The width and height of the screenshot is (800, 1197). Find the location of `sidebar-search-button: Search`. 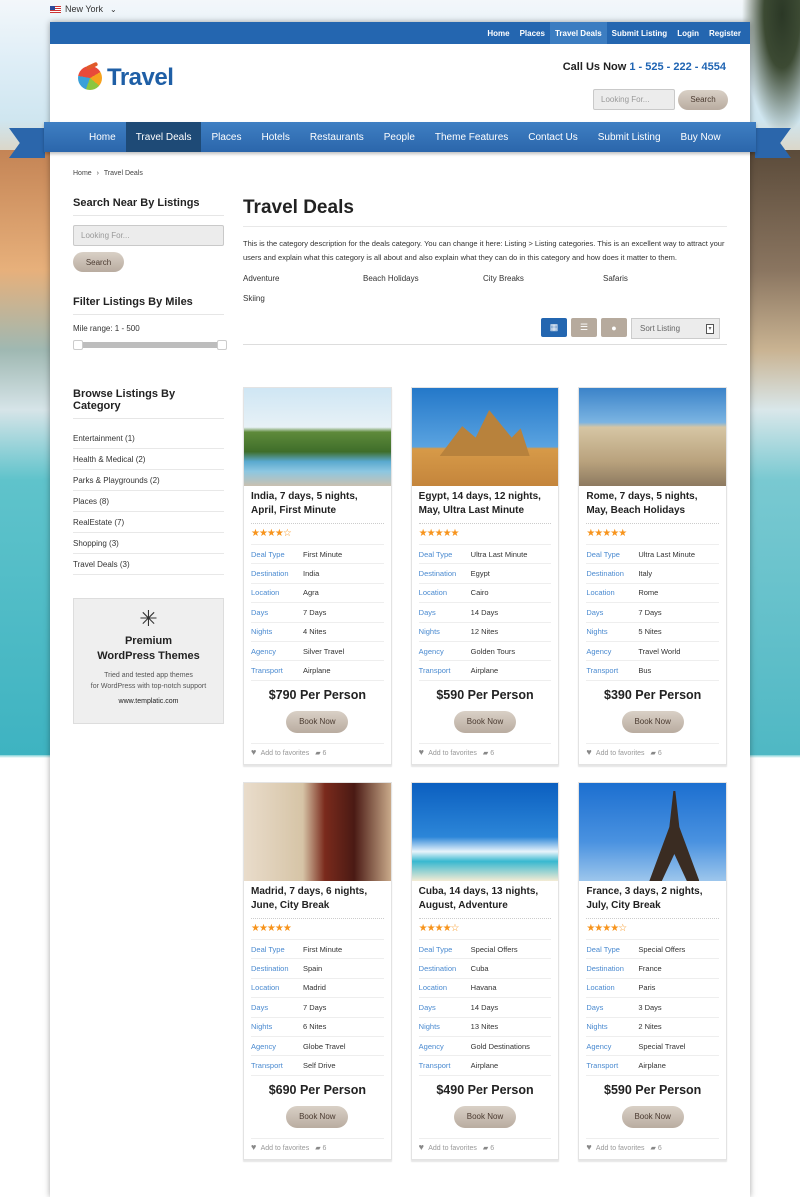

sidebar-search-button: Search is located at coordinates (98, 262).